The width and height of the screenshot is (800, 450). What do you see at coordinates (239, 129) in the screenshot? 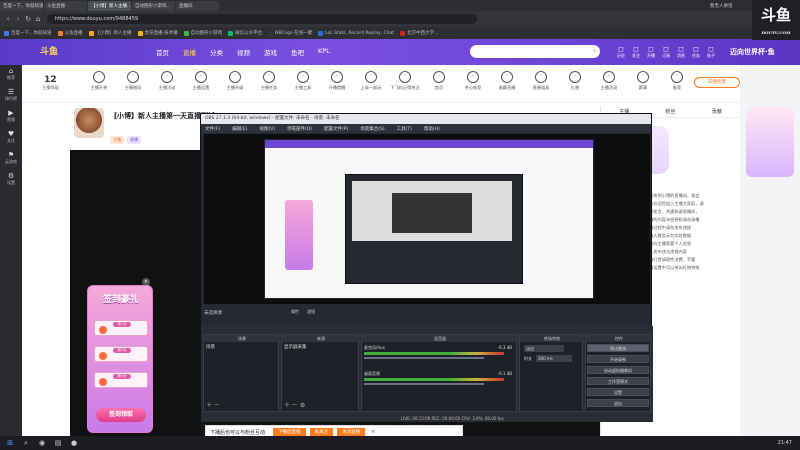
I see `obs-menu-item: 编辑(E)` at bounding box center [239, 129].